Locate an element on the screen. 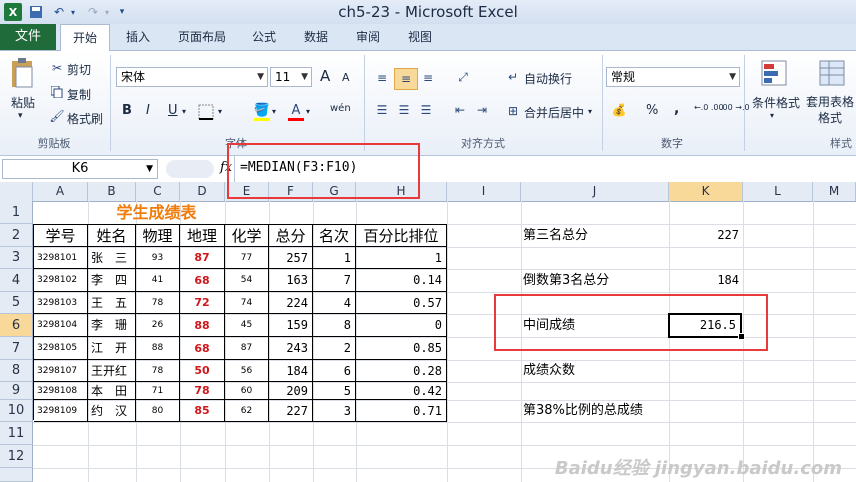 The image size is (856, 482). cell-physics: 78 is located at coordinates (158, 303).